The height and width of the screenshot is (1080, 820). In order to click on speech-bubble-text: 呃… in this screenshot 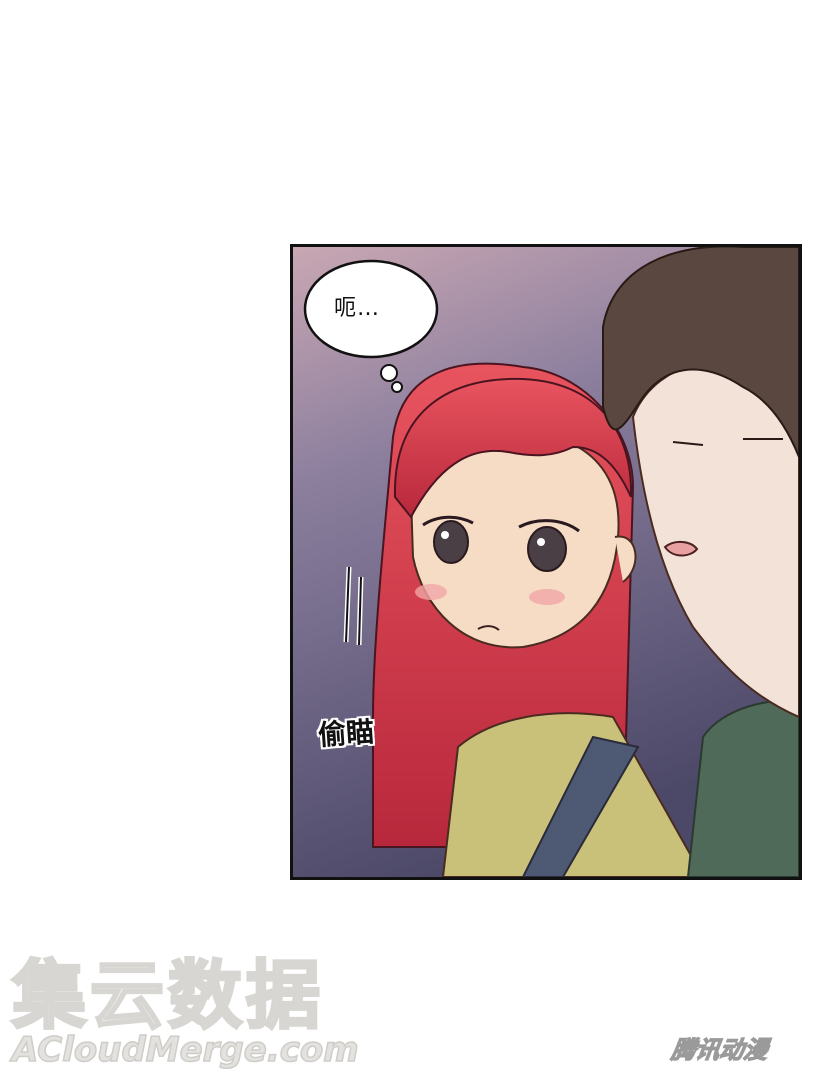, I will do `click(357, 308)`.